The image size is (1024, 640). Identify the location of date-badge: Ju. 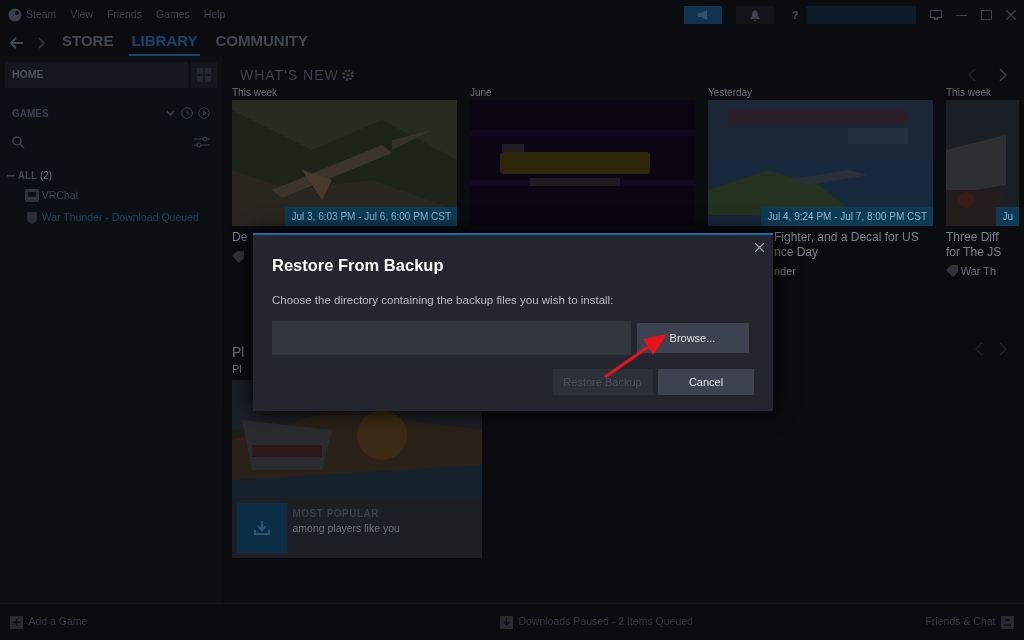
(1007, 216).